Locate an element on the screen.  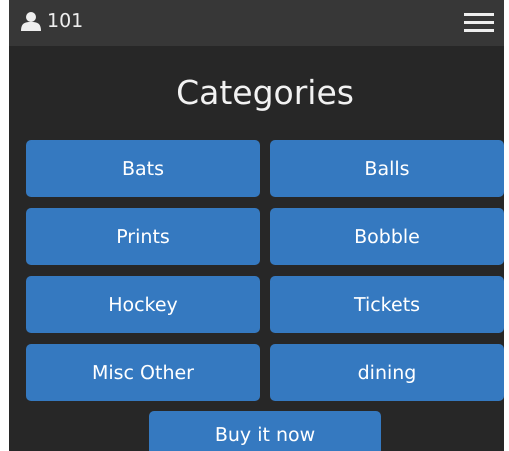
menu-icon is located at coordinates (479, 22).